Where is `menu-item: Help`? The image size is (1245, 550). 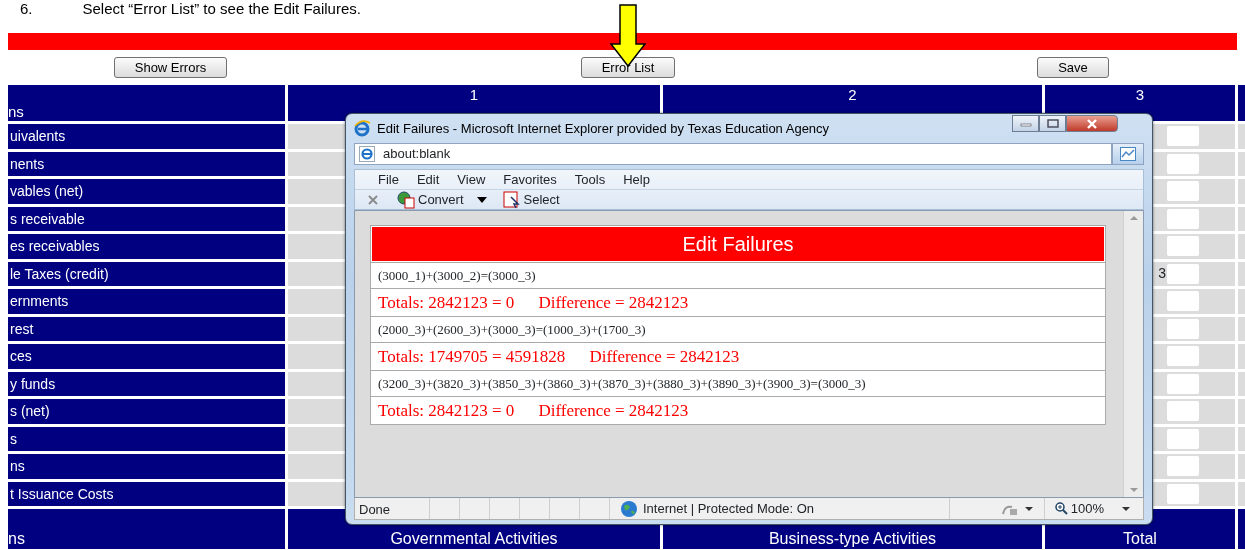
menu-item: Help is located at coordinates (636, 179).